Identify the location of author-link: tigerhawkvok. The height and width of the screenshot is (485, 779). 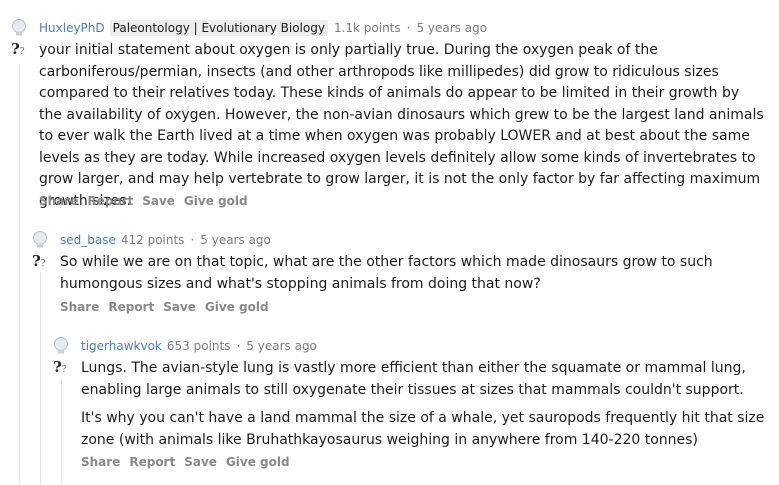
(121, 346).